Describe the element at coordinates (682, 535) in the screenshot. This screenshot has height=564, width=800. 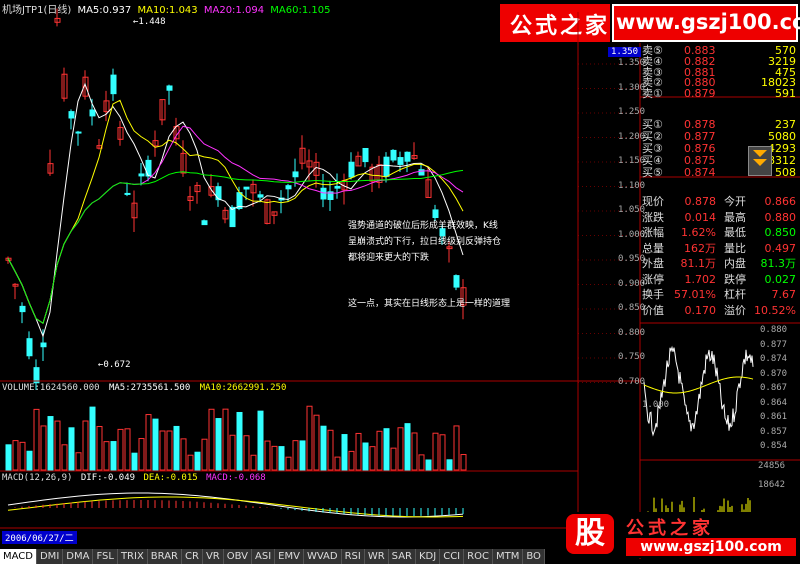
I see `bottom-brand: 股 公式之家 www.gszj100.com` at that location.